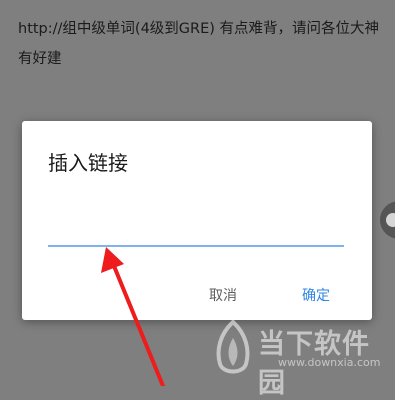 Image resolution: width=395 pixels, height=400 pixels. Describe the element at coordinates (329, 362) in the screenshot. I see `watermark-url: www.downxia.com` at that location.